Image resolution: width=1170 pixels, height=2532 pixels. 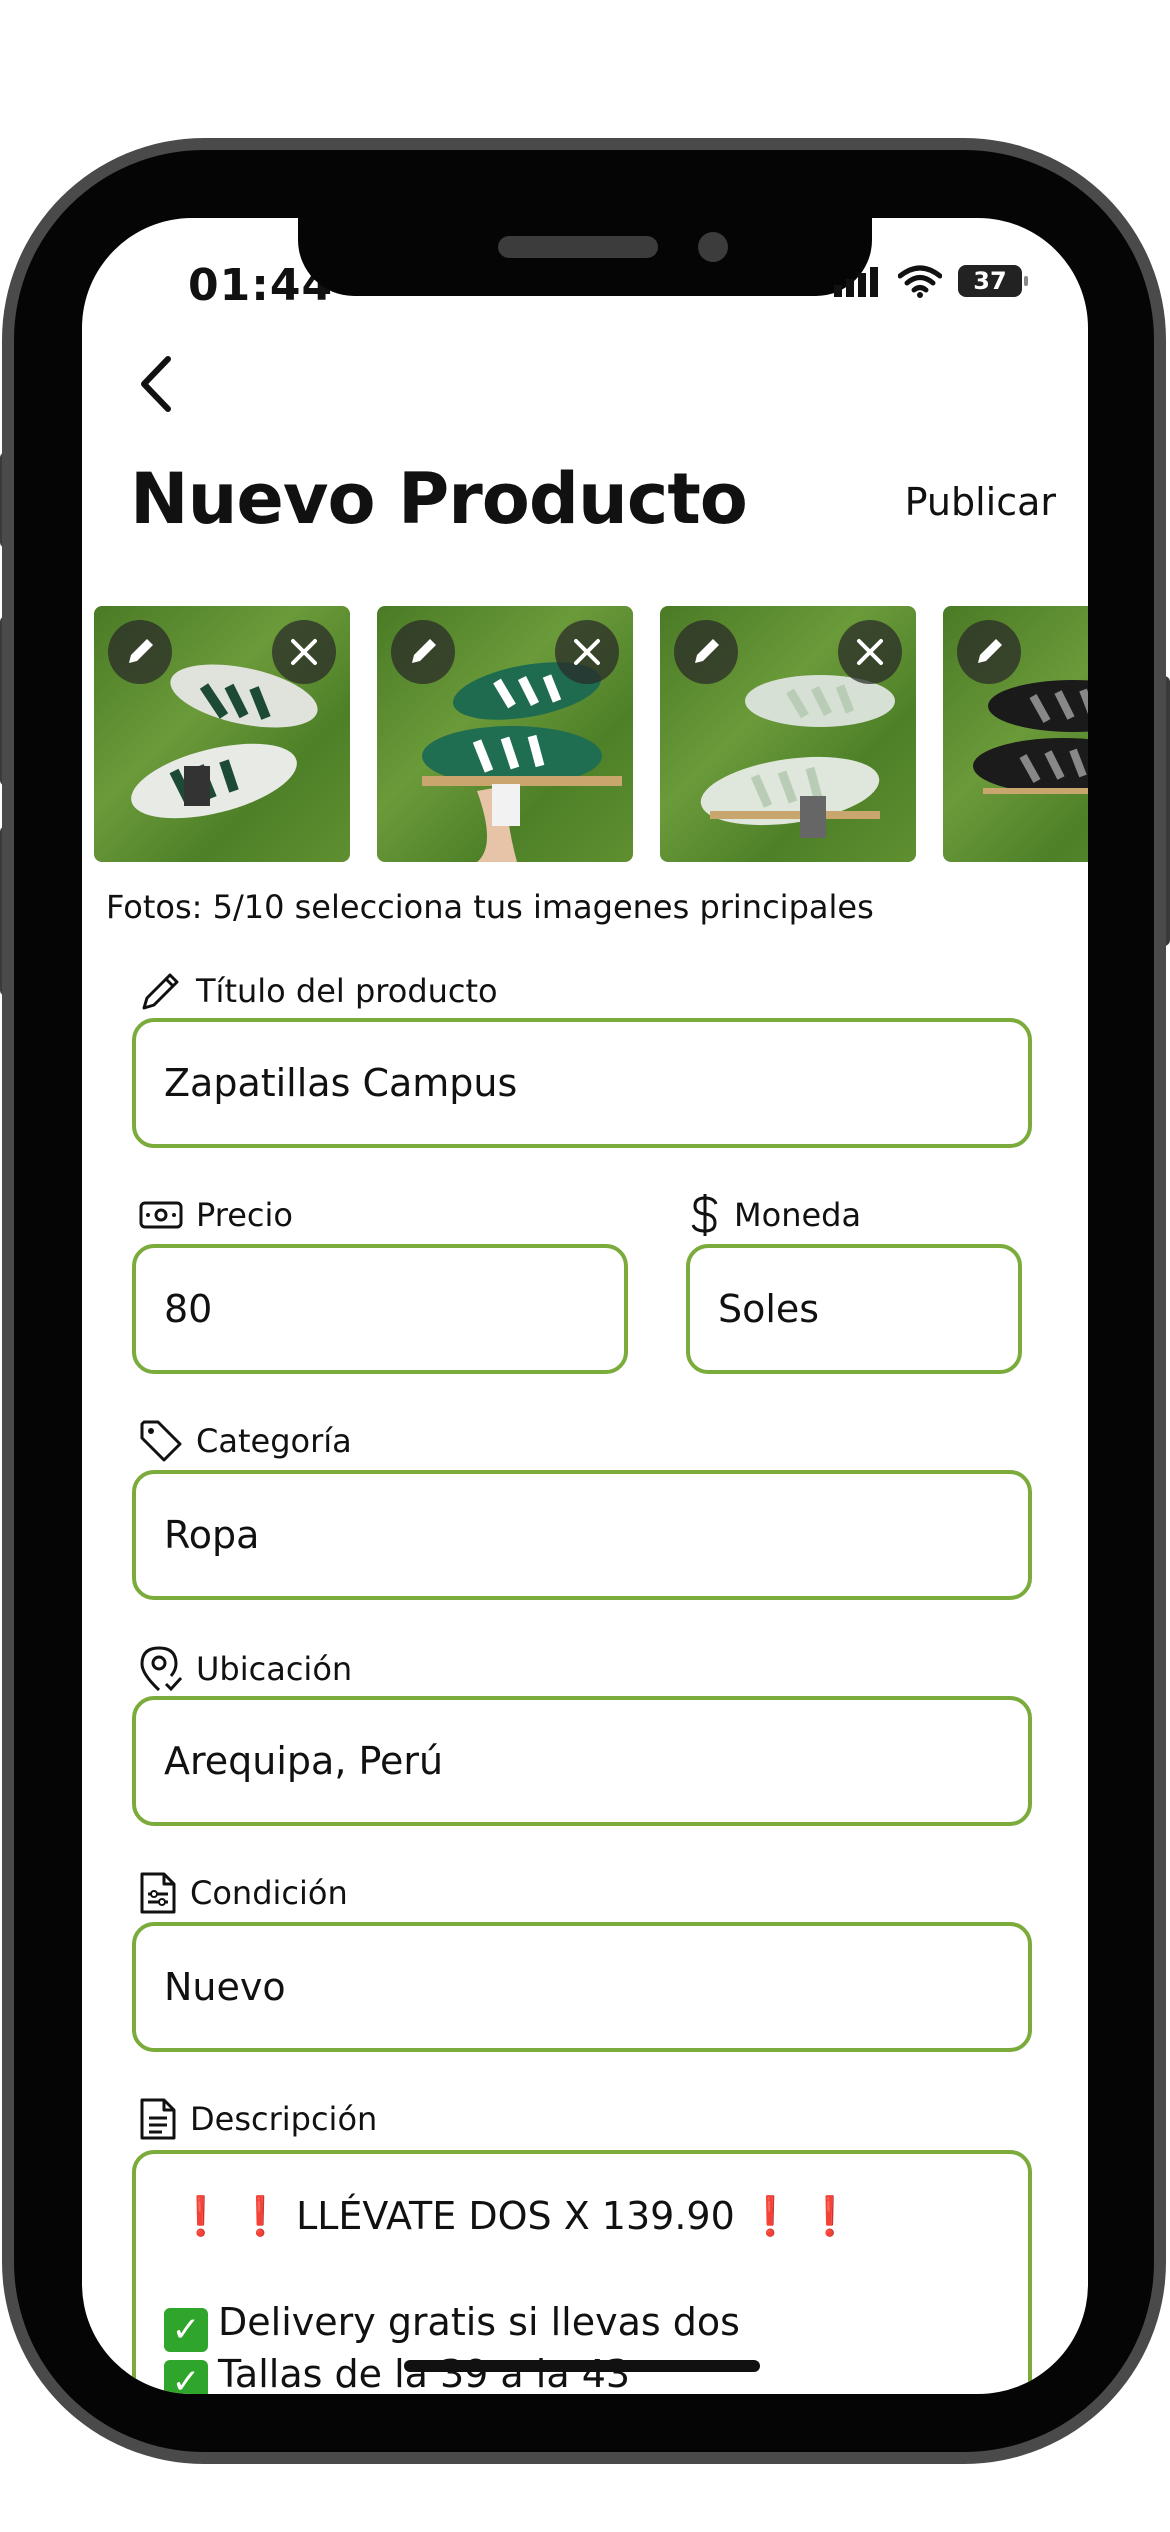 What do you see at coordinates (980, 502) in the screenshot?
I see `publish-button: Publicar` at bounding box center [980, 502].